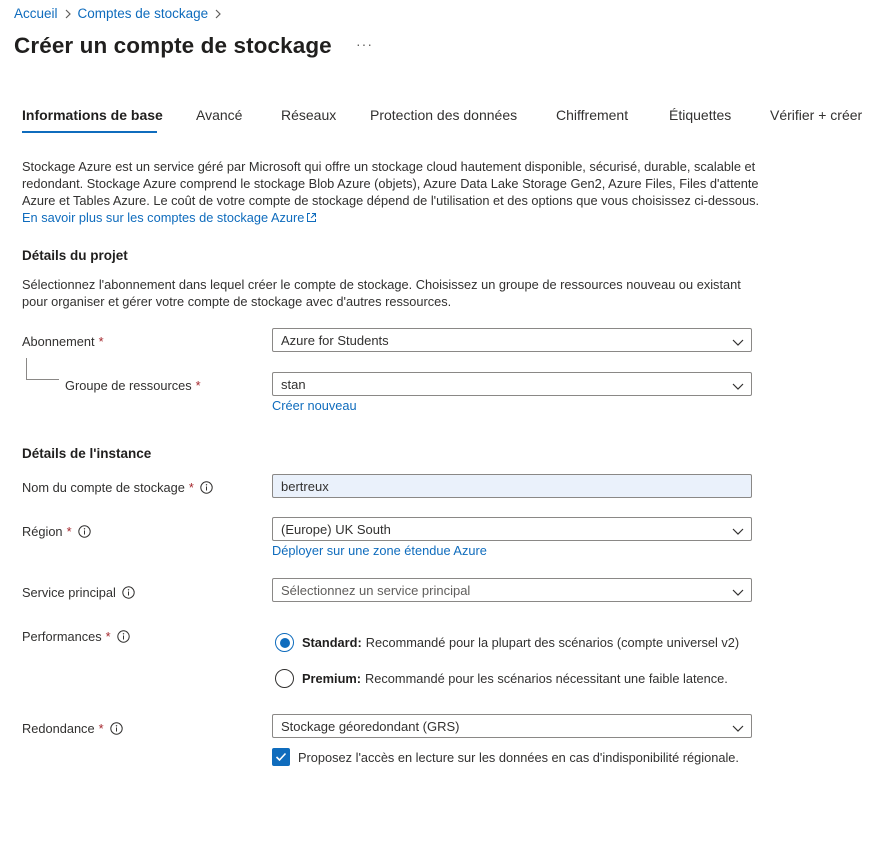  What do you see at coordinates (335, 340) in the screenshot?
I see `subscription-value: Azure for Students` at bounding box center [335, 340].